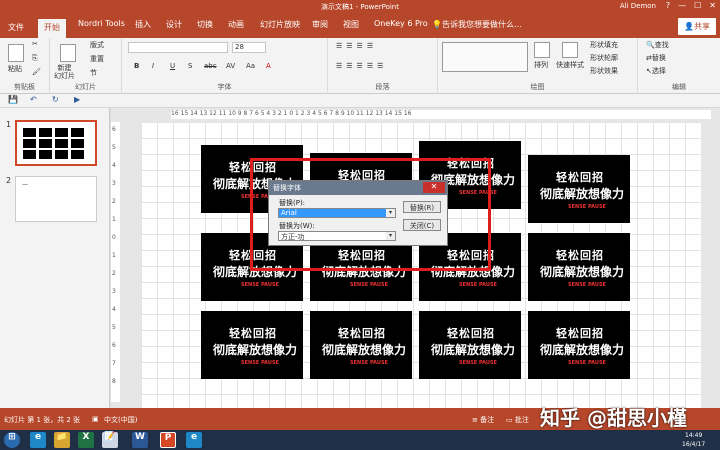  Describe the element at coordinates (604, 71) in the screenshot. I see `shape-effects-button: 形状效果` at that location.